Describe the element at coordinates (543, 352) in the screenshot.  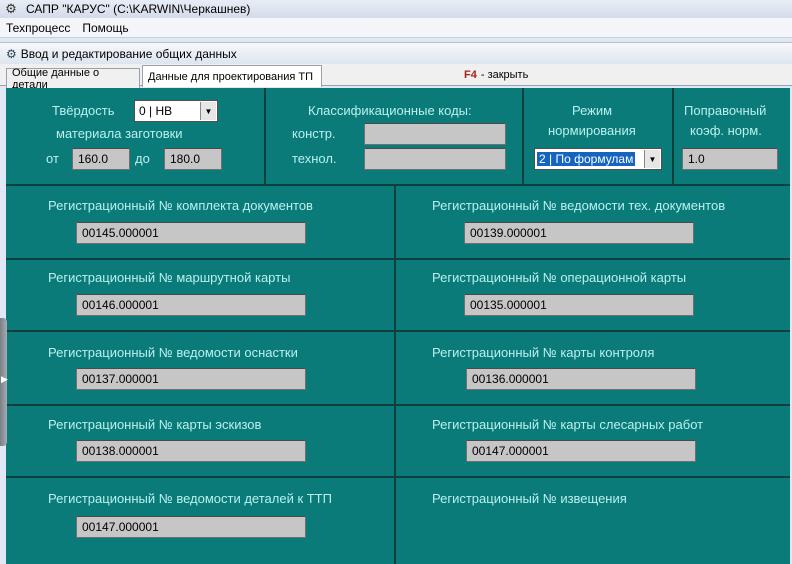
I see `control-label: Регистрационный № карты контроля` at that location.